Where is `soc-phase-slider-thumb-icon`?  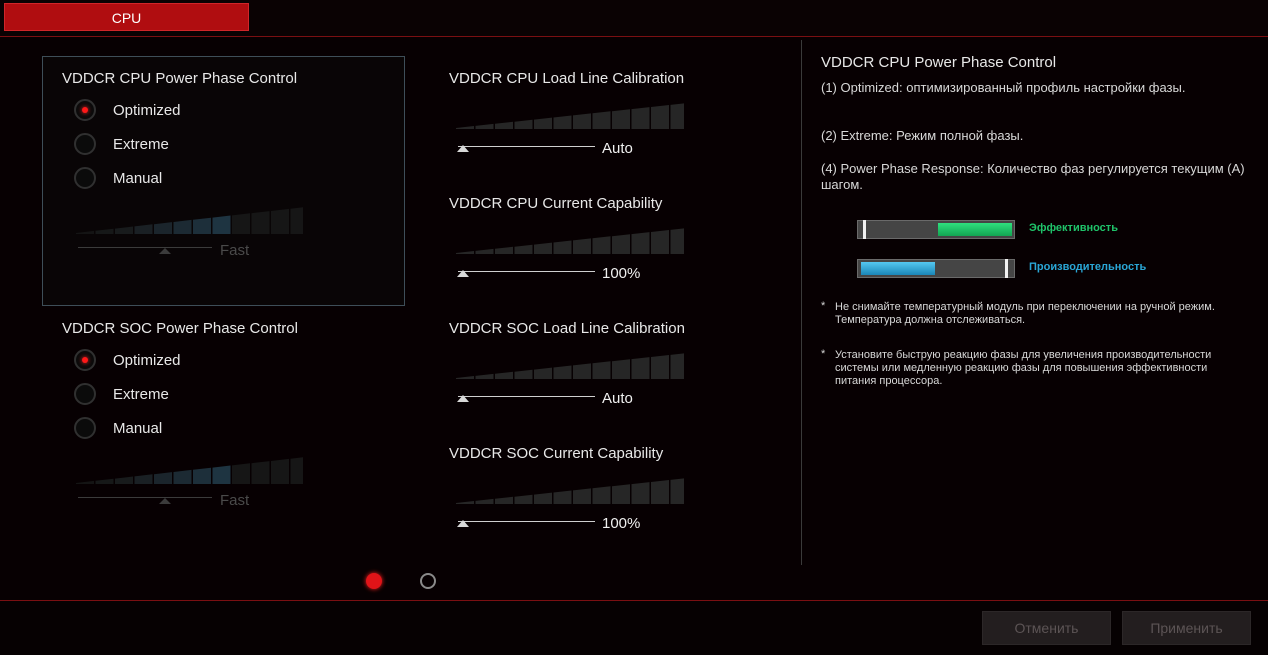 soc-phase-slider-thumb-icon is located at coordinates (165, 501).